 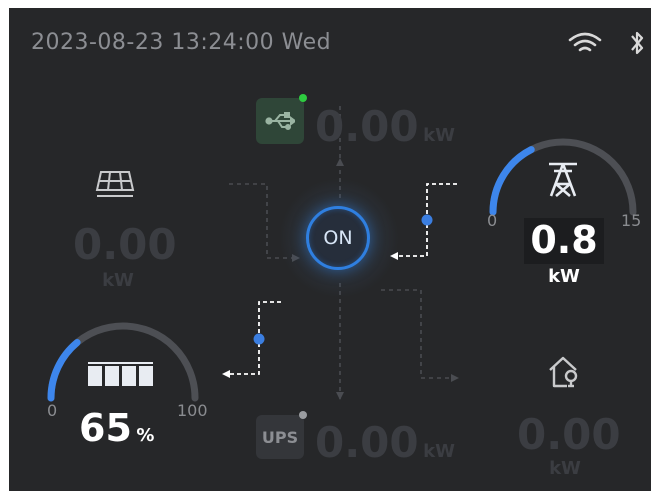 I want to click on usb-unit: kW, so click(x=439, y=135).